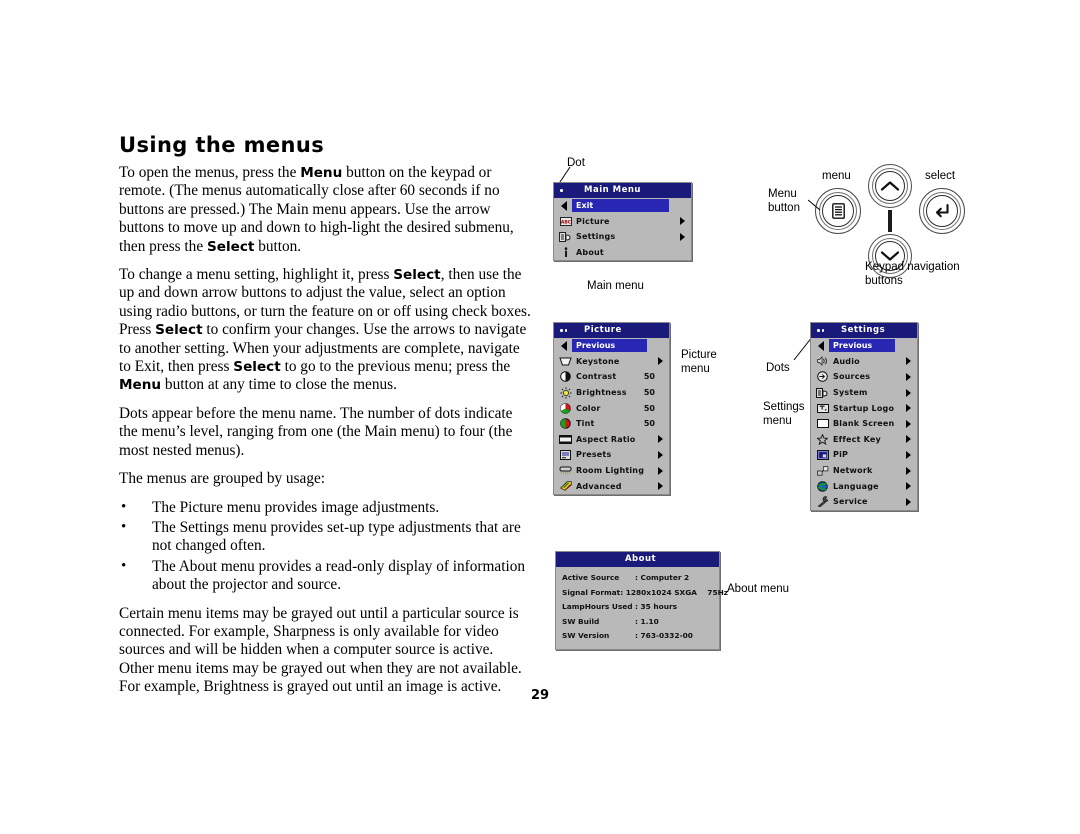  Describe the element at coordinates (637, 607) in the screenshot. I see `about-row-lamphours-used: LampHours Used : 35 hours` at that location.